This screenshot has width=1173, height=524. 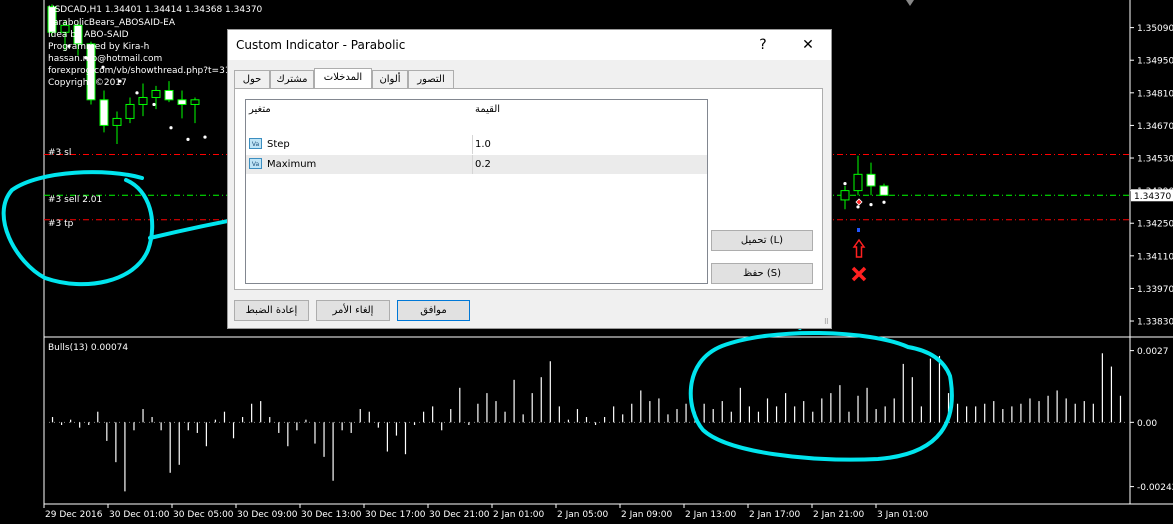 What do you see at coordinates (1155, 127) in the screenshot?
I see `price-tick-label: 1.34670` at bounding box center [1155, 127].